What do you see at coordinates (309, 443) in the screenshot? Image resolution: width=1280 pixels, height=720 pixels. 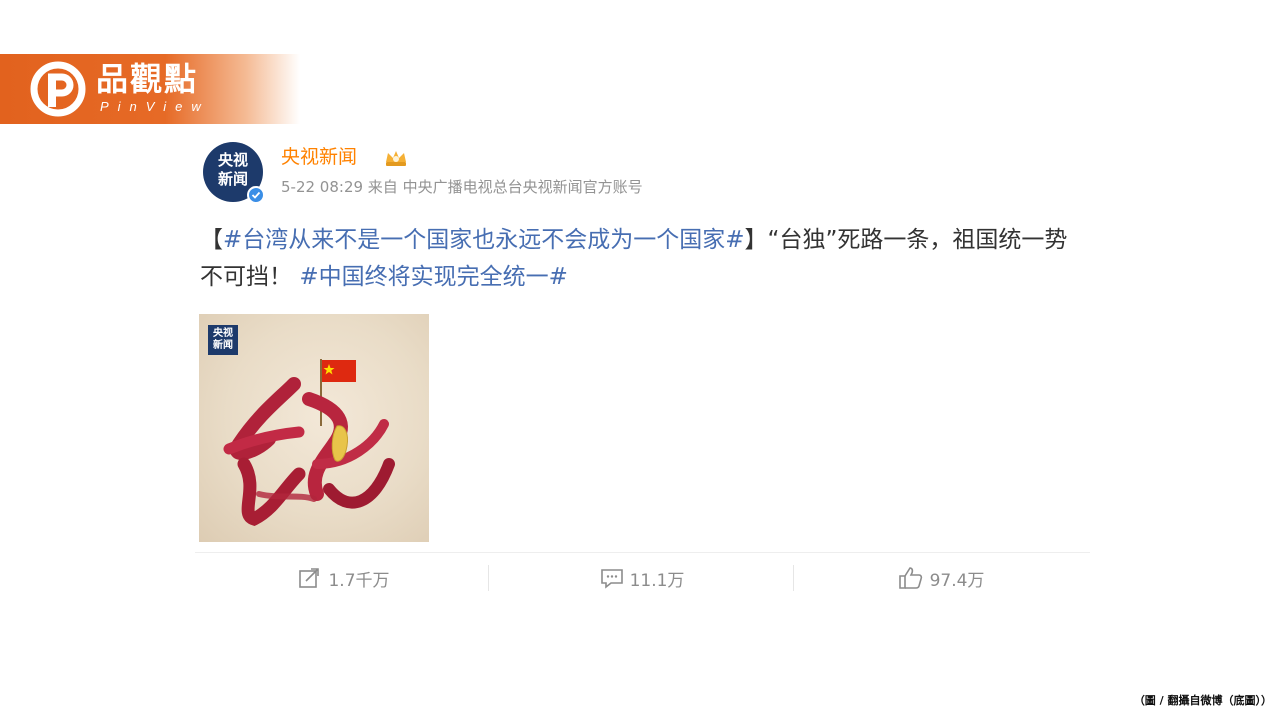 I see `calligraphy-artwork` at bounding box center [309, 443].